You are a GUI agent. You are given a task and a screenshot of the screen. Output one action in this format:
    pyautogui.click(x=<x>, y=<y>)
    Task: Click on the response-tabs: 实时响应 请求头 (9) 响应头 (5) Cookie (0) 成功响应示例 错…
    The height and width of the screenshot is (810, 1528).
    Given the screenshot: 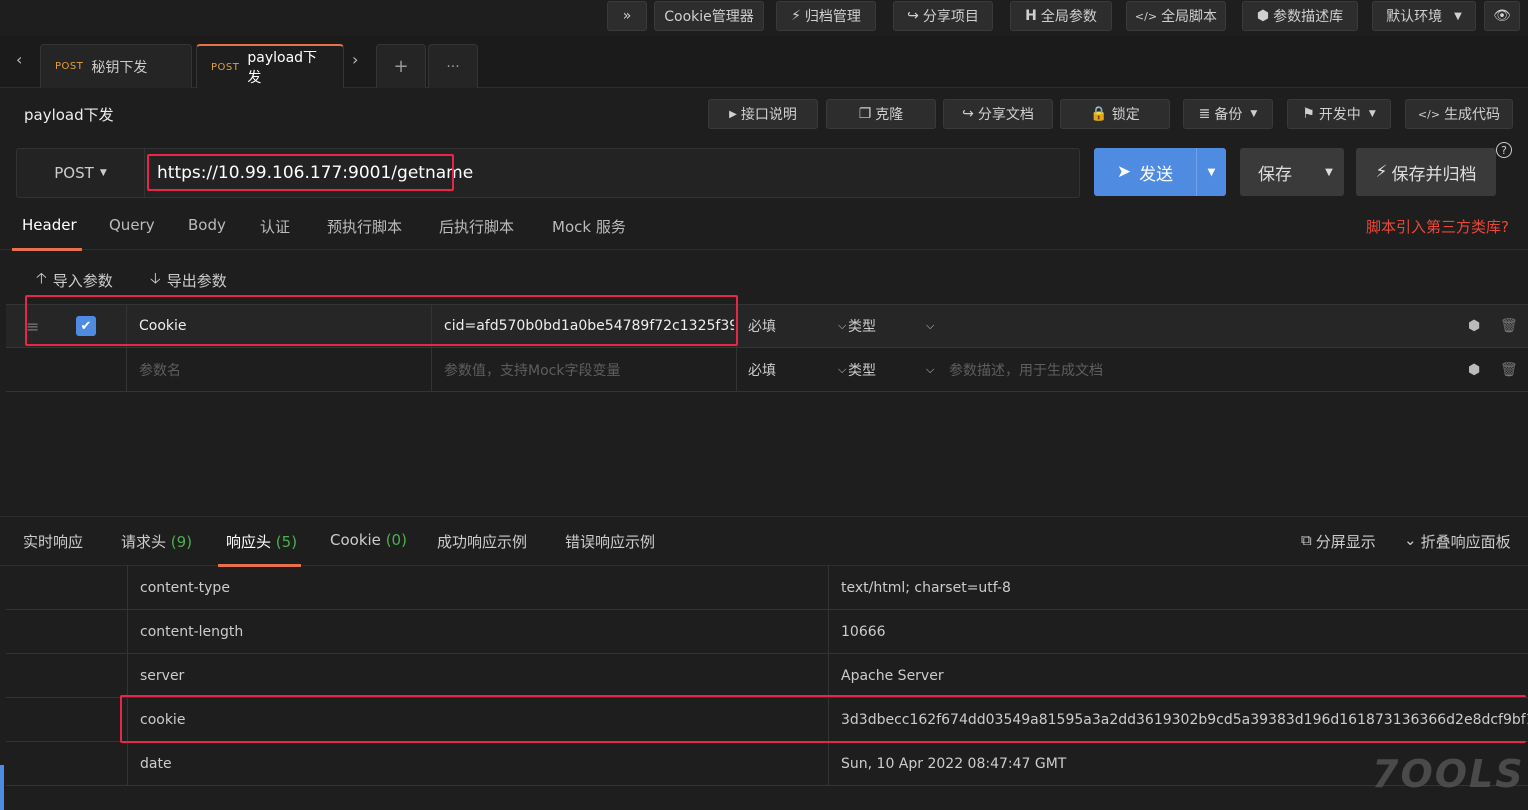 What is the action you would take?
    pyautogui.click(x=764, y=541)
    